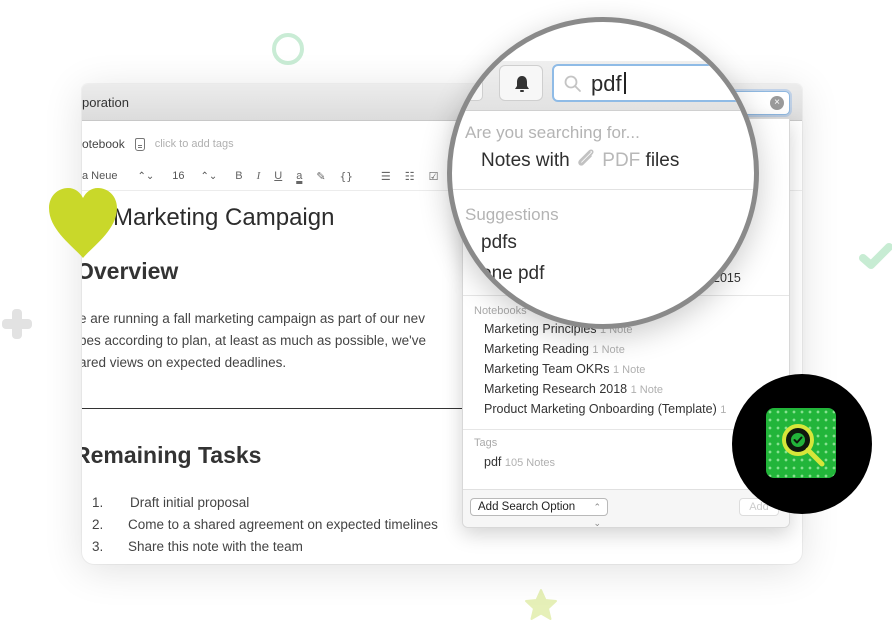 The height and width of the screenshot is (624, 892). Describe the element at coordinates (184, 362) in the screenshot. I see `paragraph-line: ared views on expected deadlines.` at that location.